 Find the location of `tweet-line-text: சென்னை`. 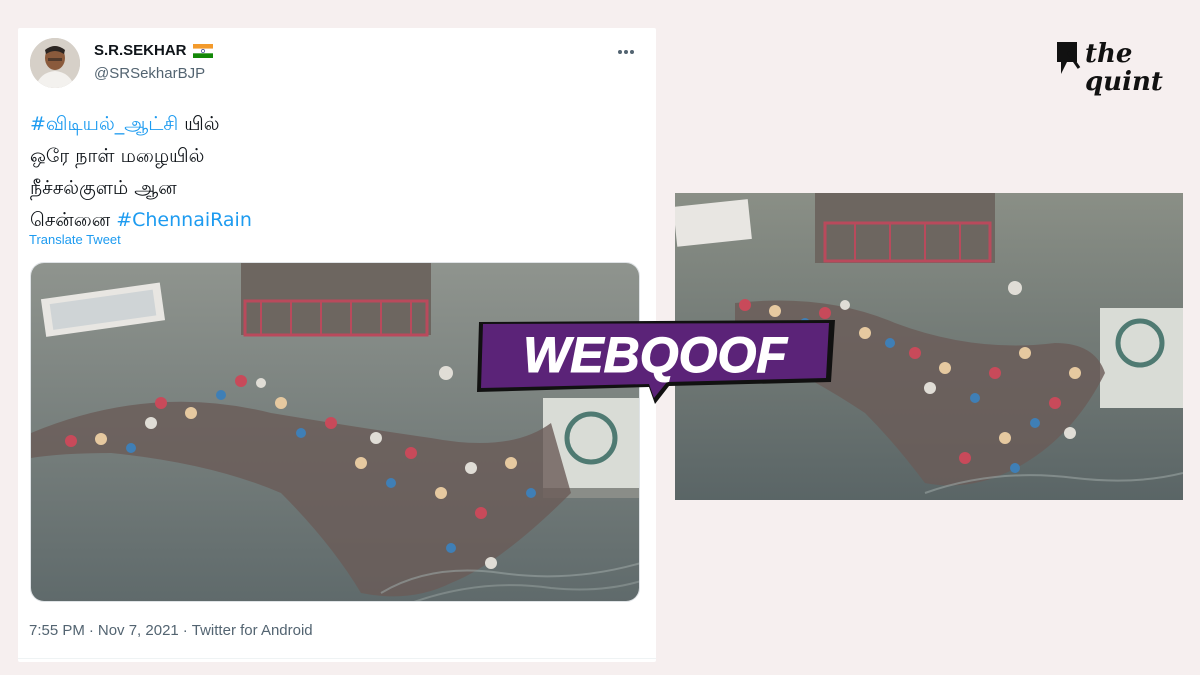

tweet-line-text: சென்னை is located at coordinates (73, 220).